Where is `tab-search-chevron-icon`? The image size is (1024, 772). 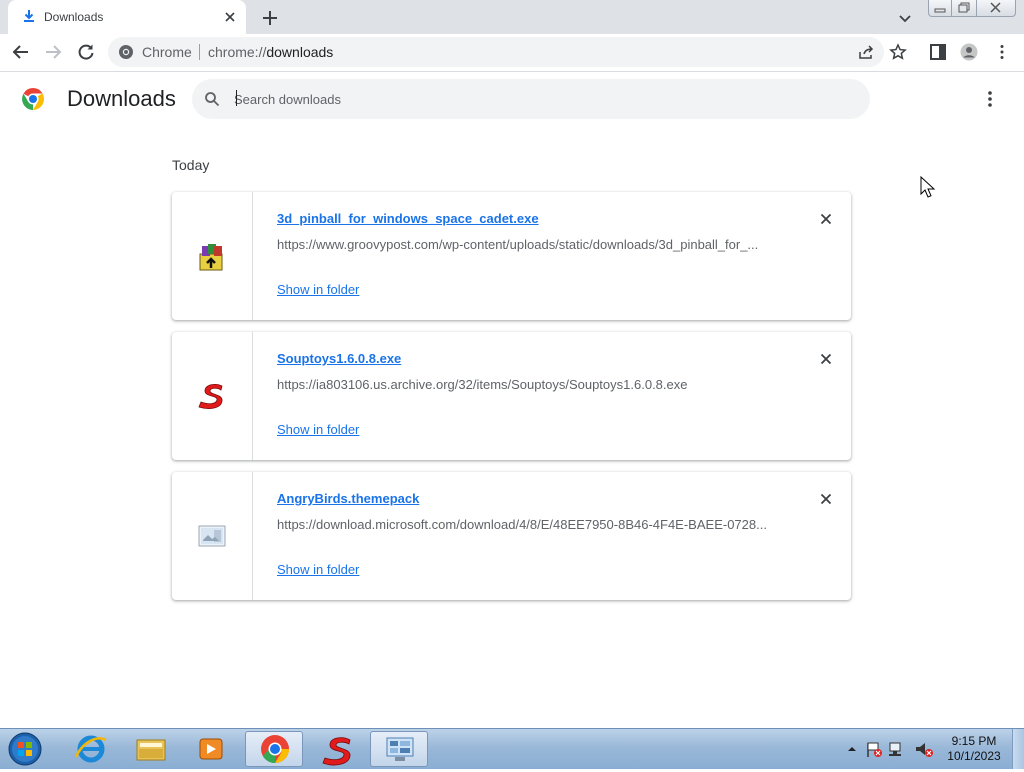
tab-search-chevron-icon is located at coordinates (905, 18).